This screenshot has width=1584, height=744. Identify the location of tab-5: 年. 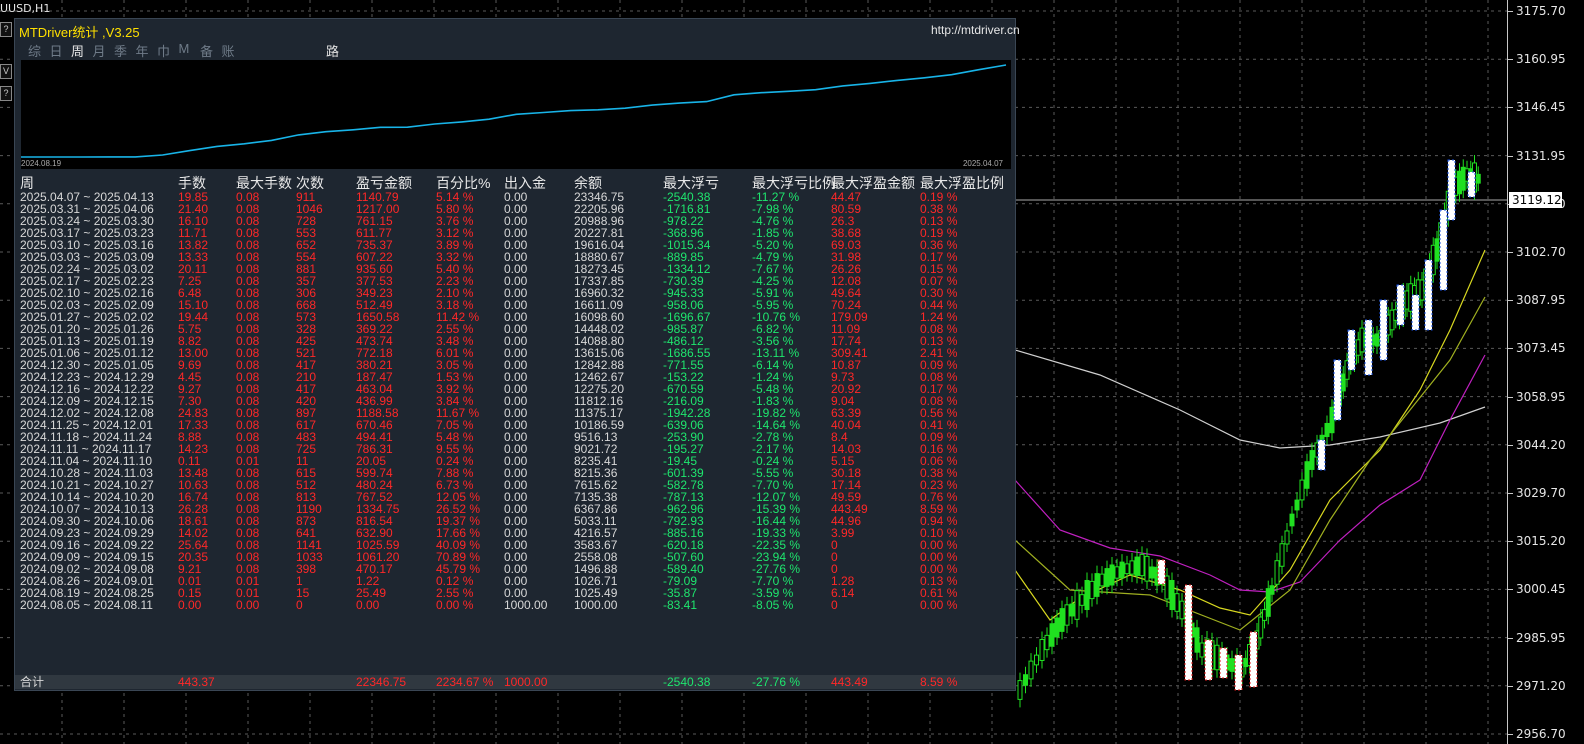
(142, 50).